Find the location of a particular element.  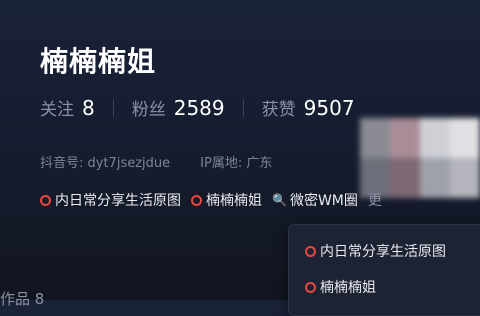

stat-label: 粉丝 is located at coordinates (148, 110).